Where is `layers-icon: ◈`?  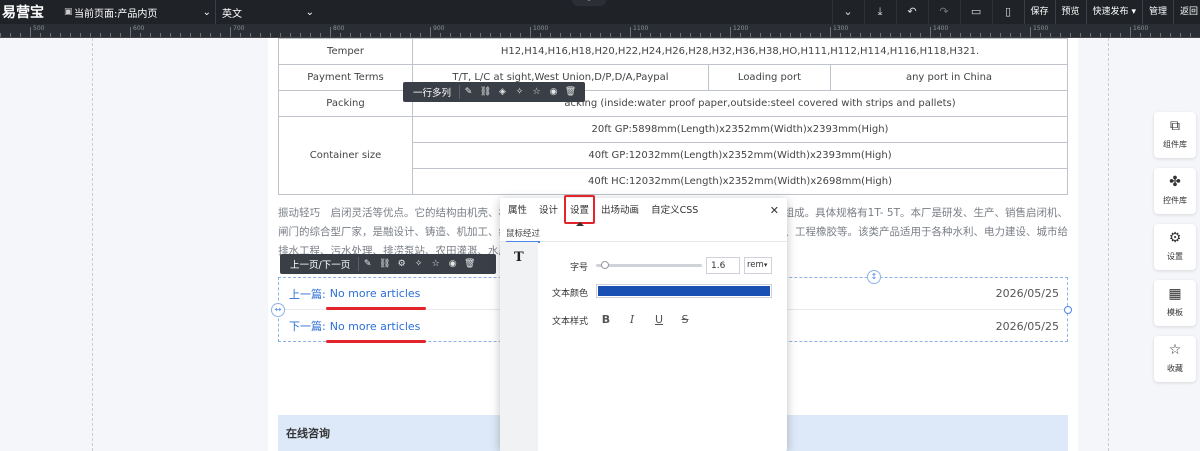 layers-icon: ◈ is located at coordinates (502, 92).